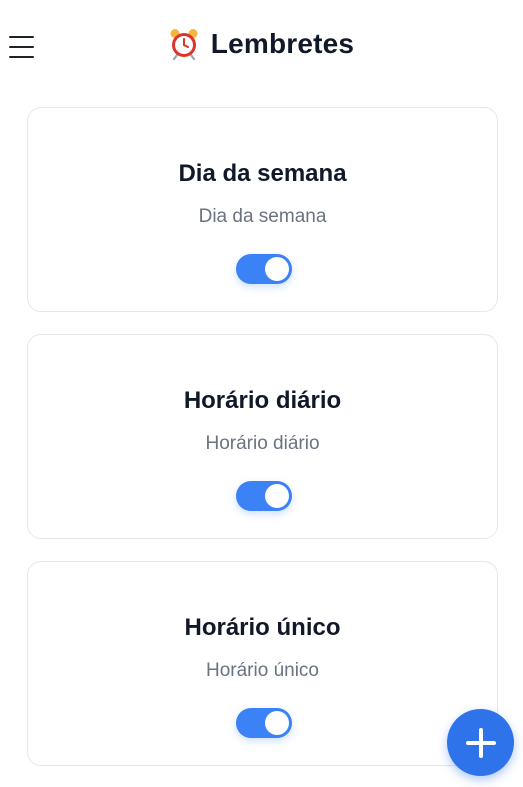 This screenshot has width=523, height=787. I want to click on page-title-group: Lembretes, so click(261, 44).